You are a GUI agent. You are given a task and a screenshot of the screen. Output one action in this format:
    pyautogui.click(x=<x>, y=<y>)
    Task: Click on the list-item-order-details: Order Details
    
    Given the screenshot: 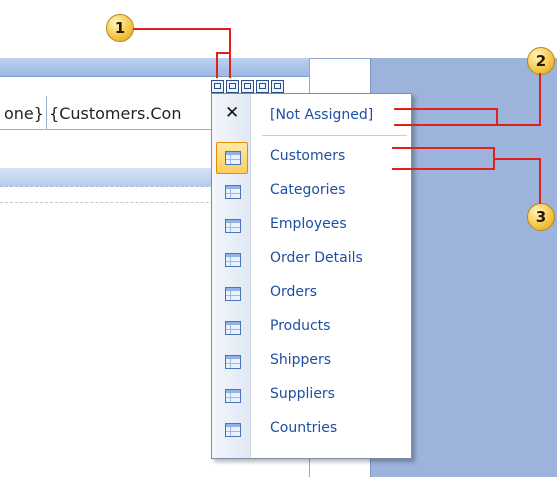 What is the action you would take?
    pyautogui.click(x=311, y=259)
    